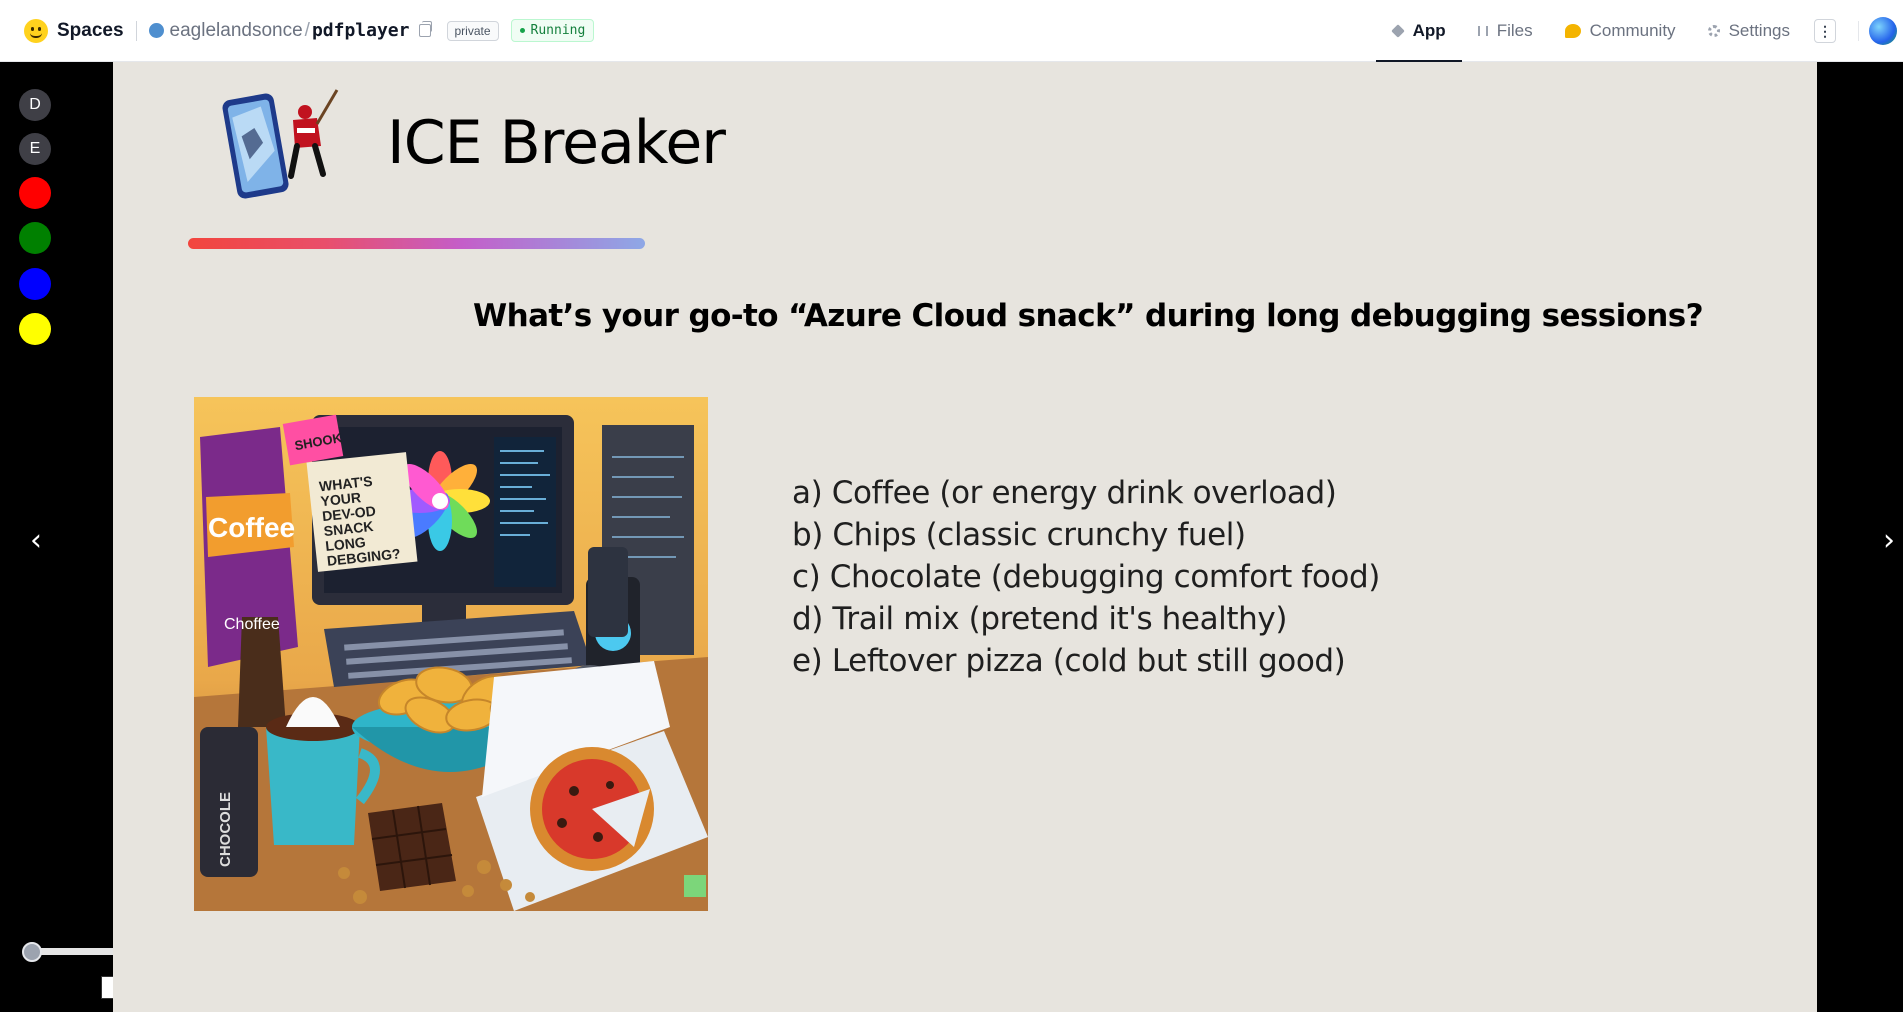 This screenshot has height=1012, width=1903. Describe the element at coordinates (156, 30) in the screenshot. I see `owner-avatar` at that location.